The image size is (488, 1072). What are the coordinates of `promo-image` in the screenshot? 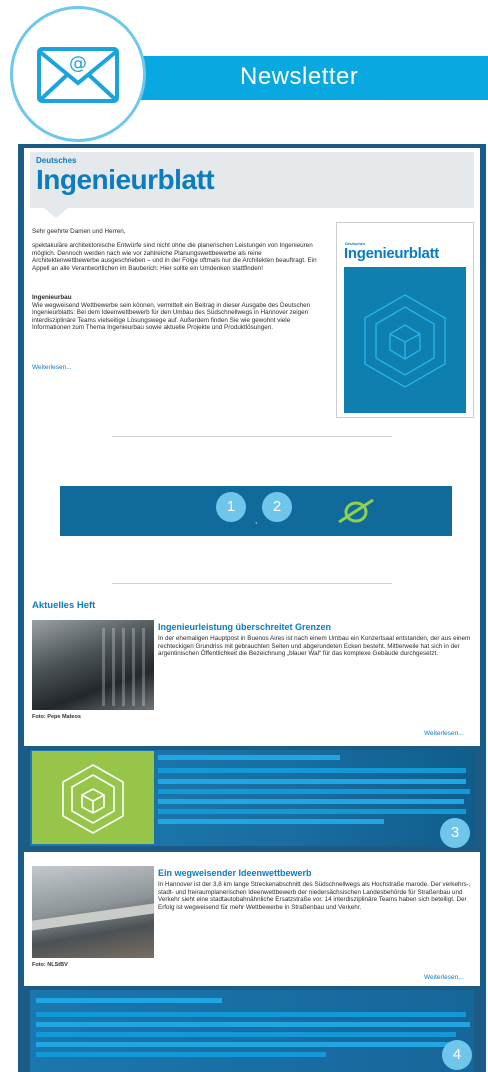 It's located at (93, 797).